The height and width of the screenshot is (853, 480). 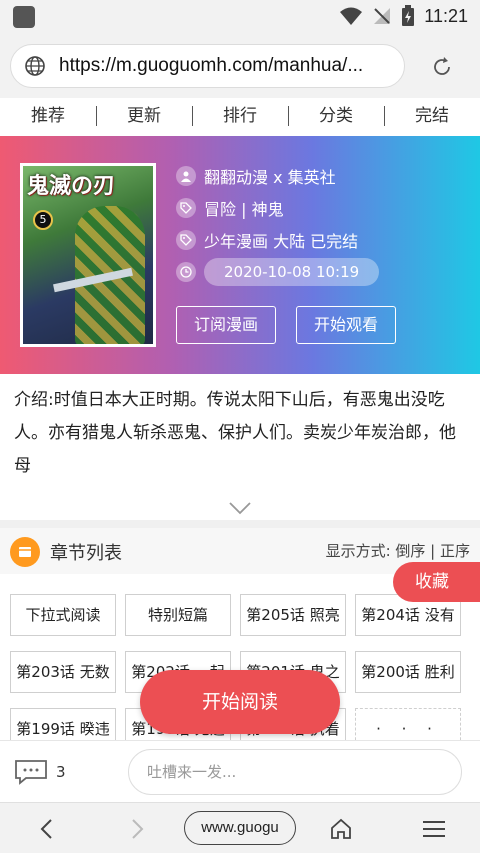 I want to click on chapter-item: 第203话 无数, so click(x=63, y=672).